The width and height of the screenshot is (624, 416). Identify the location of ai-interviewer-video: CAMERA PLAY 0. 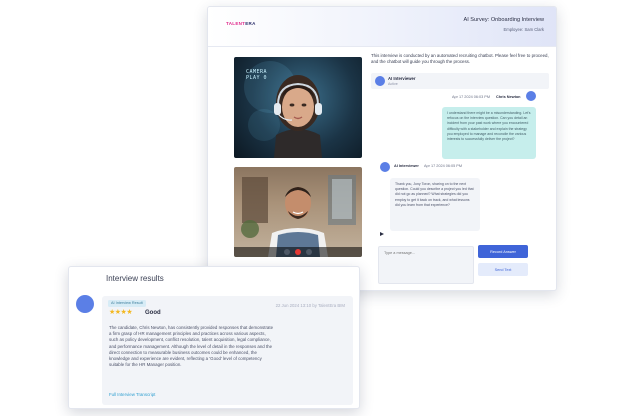
(298, 107).